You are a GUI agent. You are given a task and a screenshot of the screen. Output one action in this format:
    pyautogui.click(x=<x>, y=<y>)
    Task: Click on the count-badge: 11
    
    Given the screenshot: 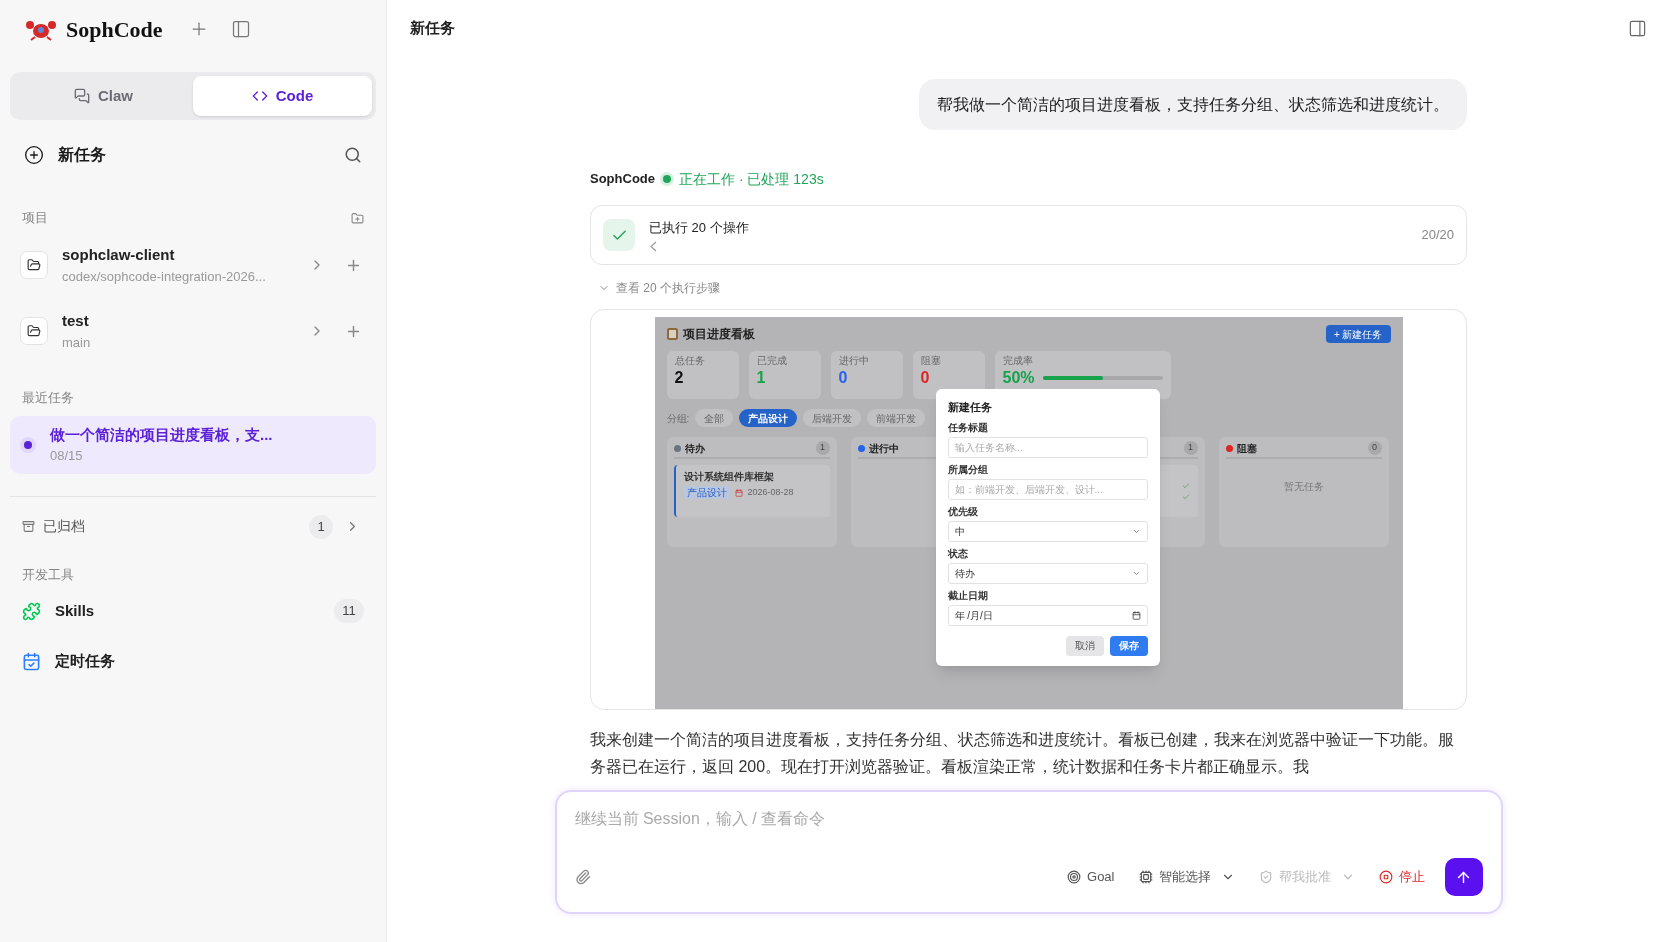 What is the action you would take?
    pyautogui.click(x=349, y=611)
    